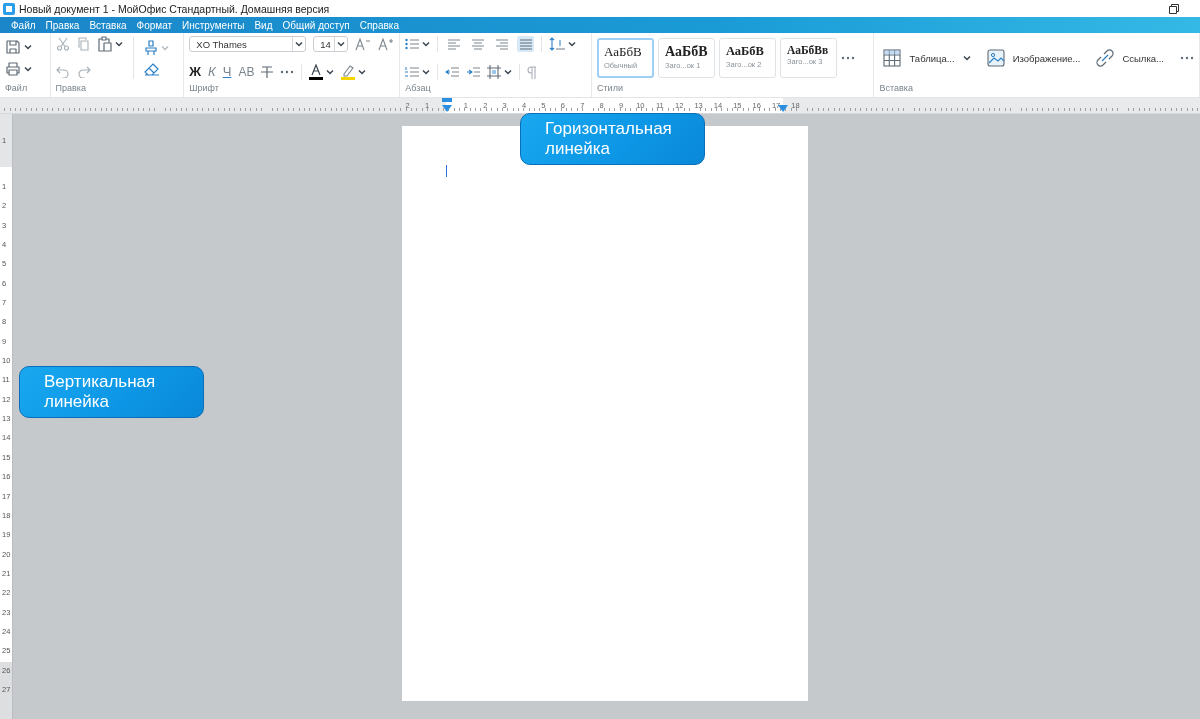 This screenshot has height=719, width=1200. Describe the element at coordinates (1174, 8) in the screenshot. I see `restore-icon` at that location.